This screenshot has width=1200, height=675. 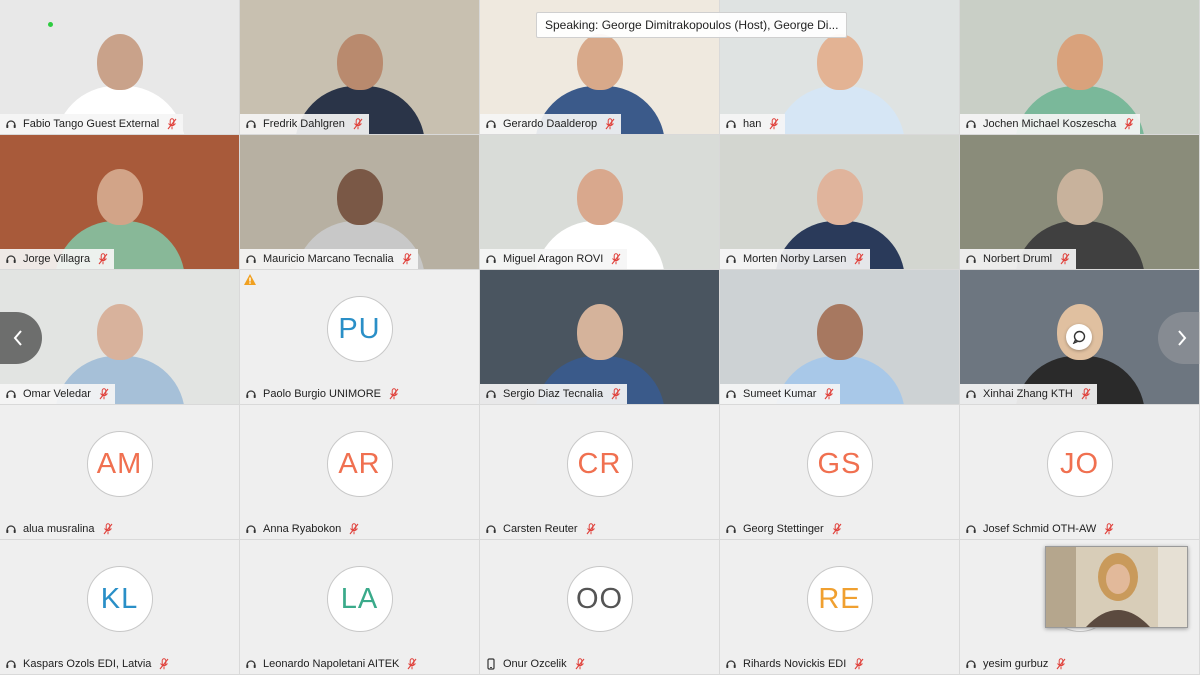 I want to click on warning-icon, so click(x=250, y=279).